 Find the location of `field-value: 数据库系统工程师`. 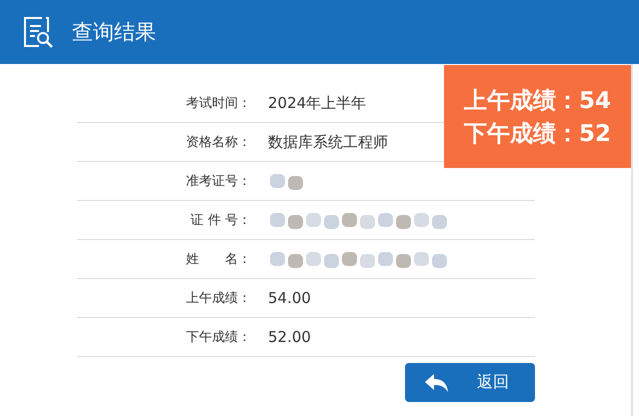

field-value: 数据库系统工程师 is located at coordinates (328, 142).